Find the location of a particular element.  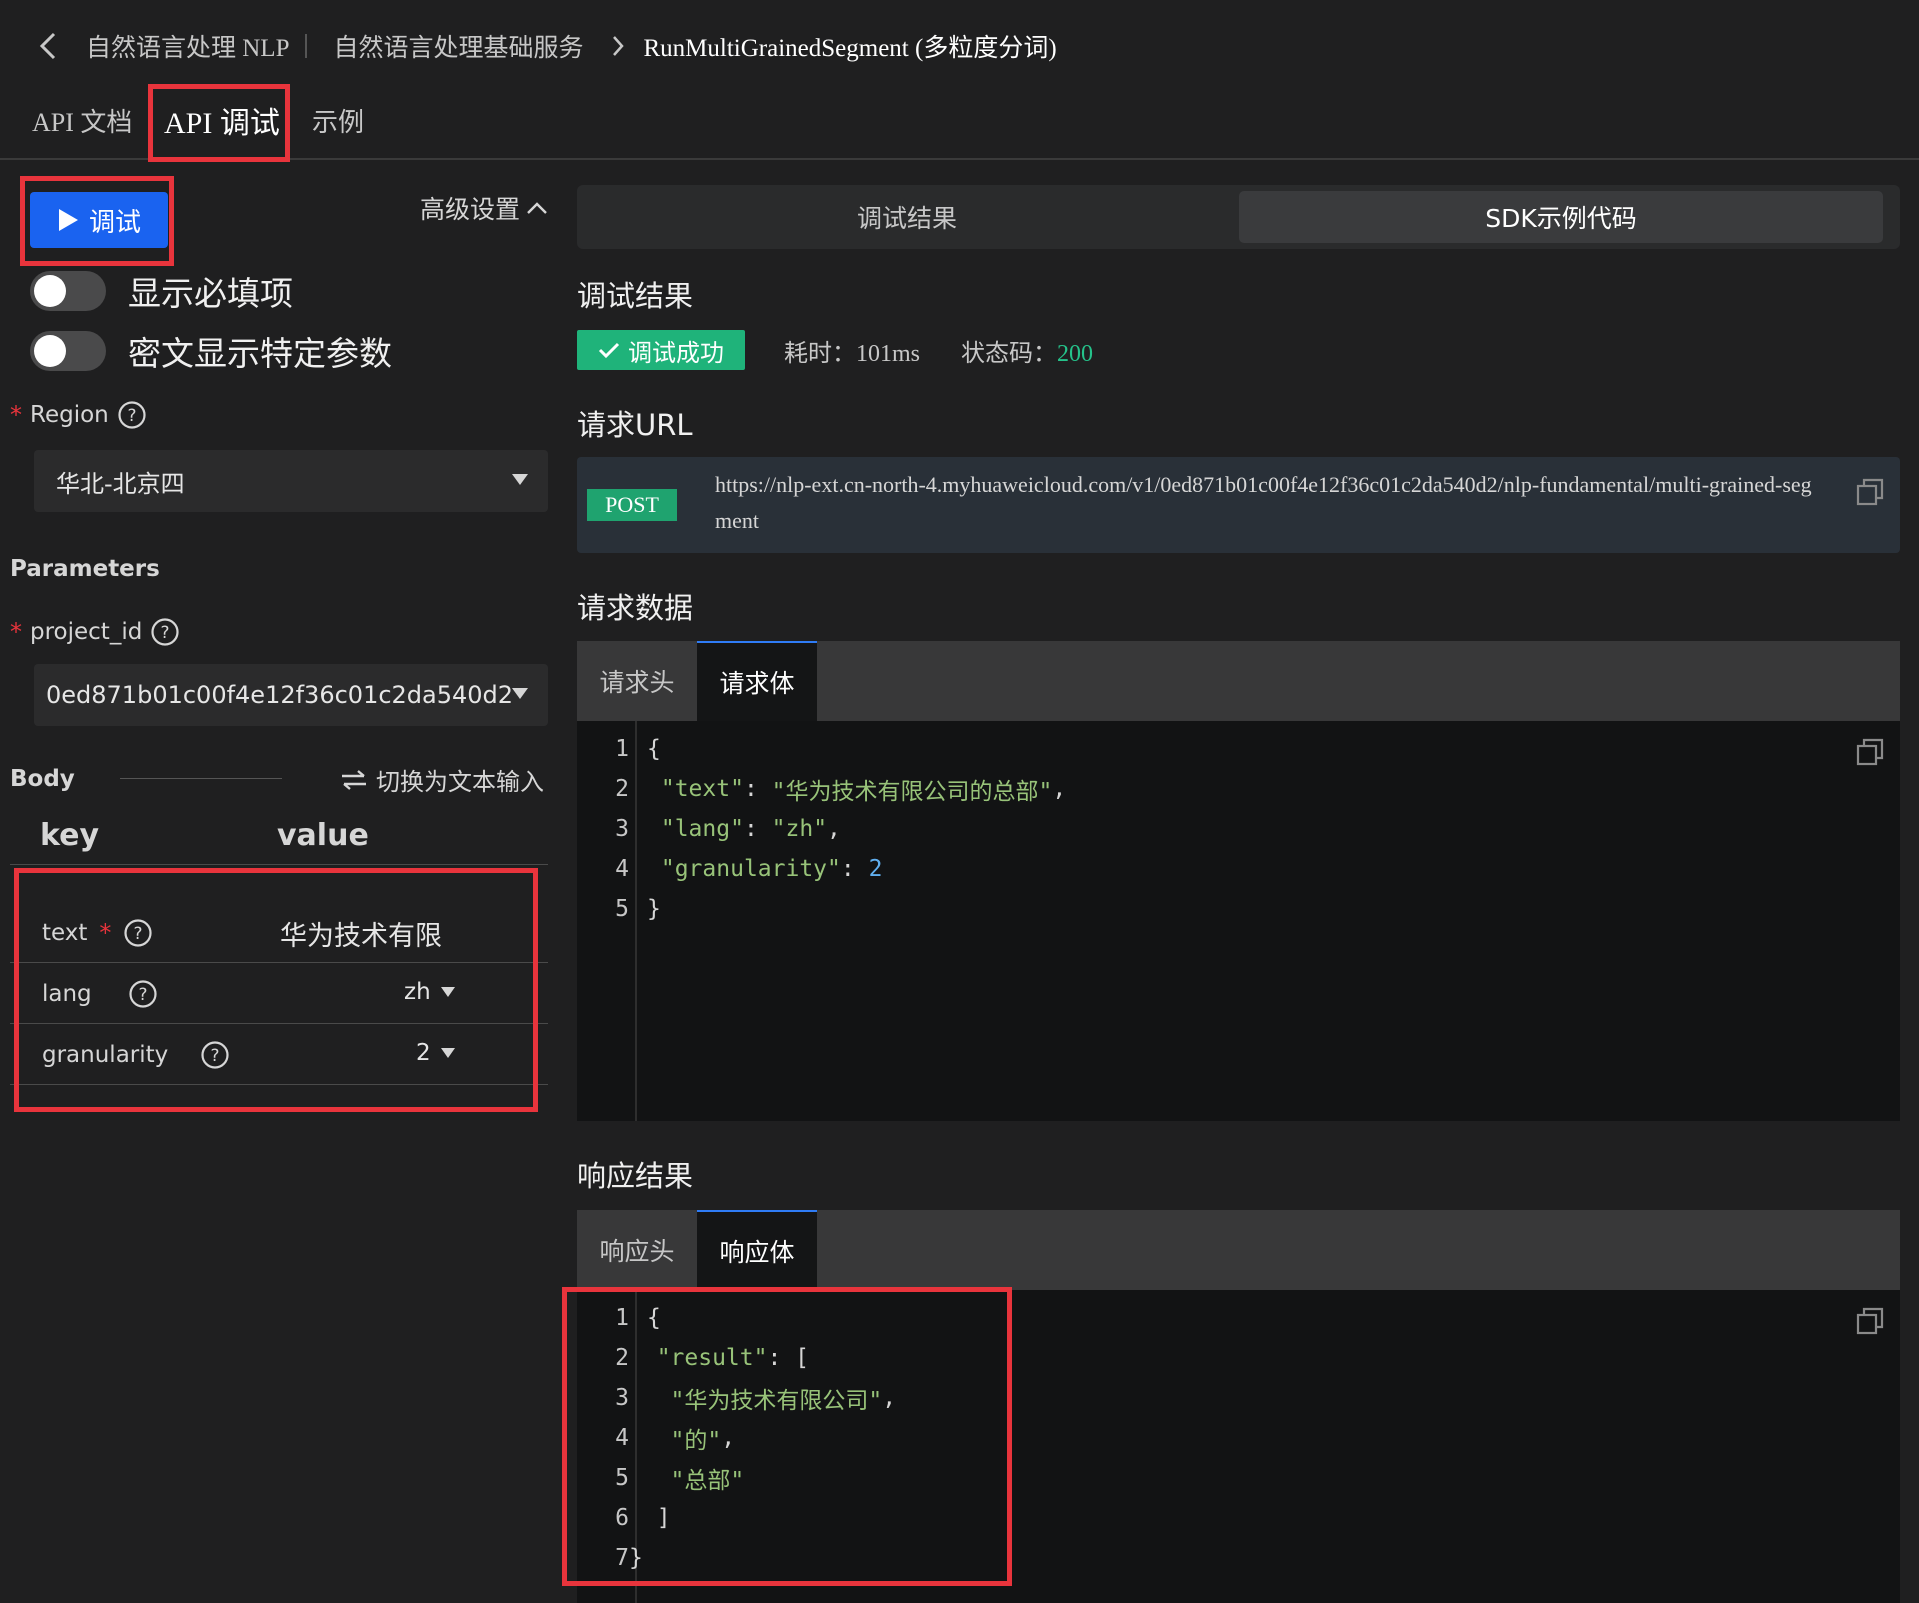

region-label-text: Region is located at coordinates (69, 415).